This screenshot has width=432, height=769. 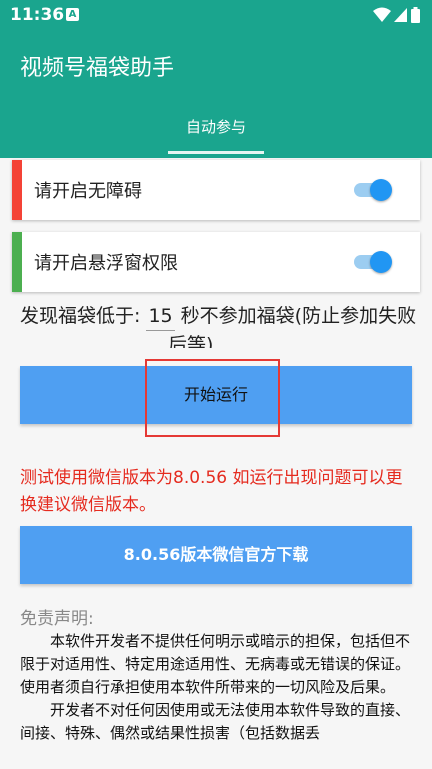 I want to click on disclaimer-title: 免责声明:, so click(x=57, y=619).